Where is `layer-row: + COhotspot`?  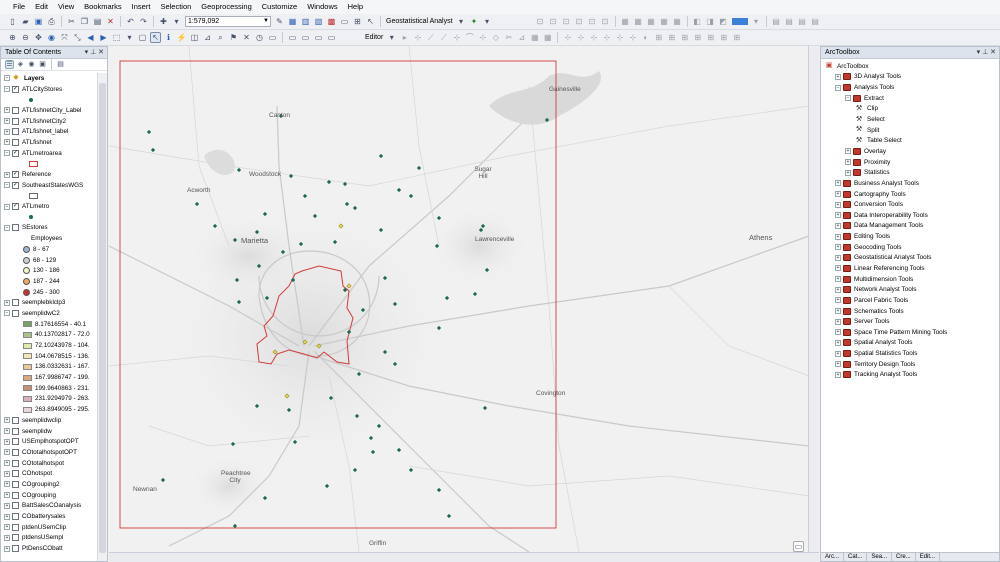 layer-row: + COhotspot is located at coordinates (49, 473).